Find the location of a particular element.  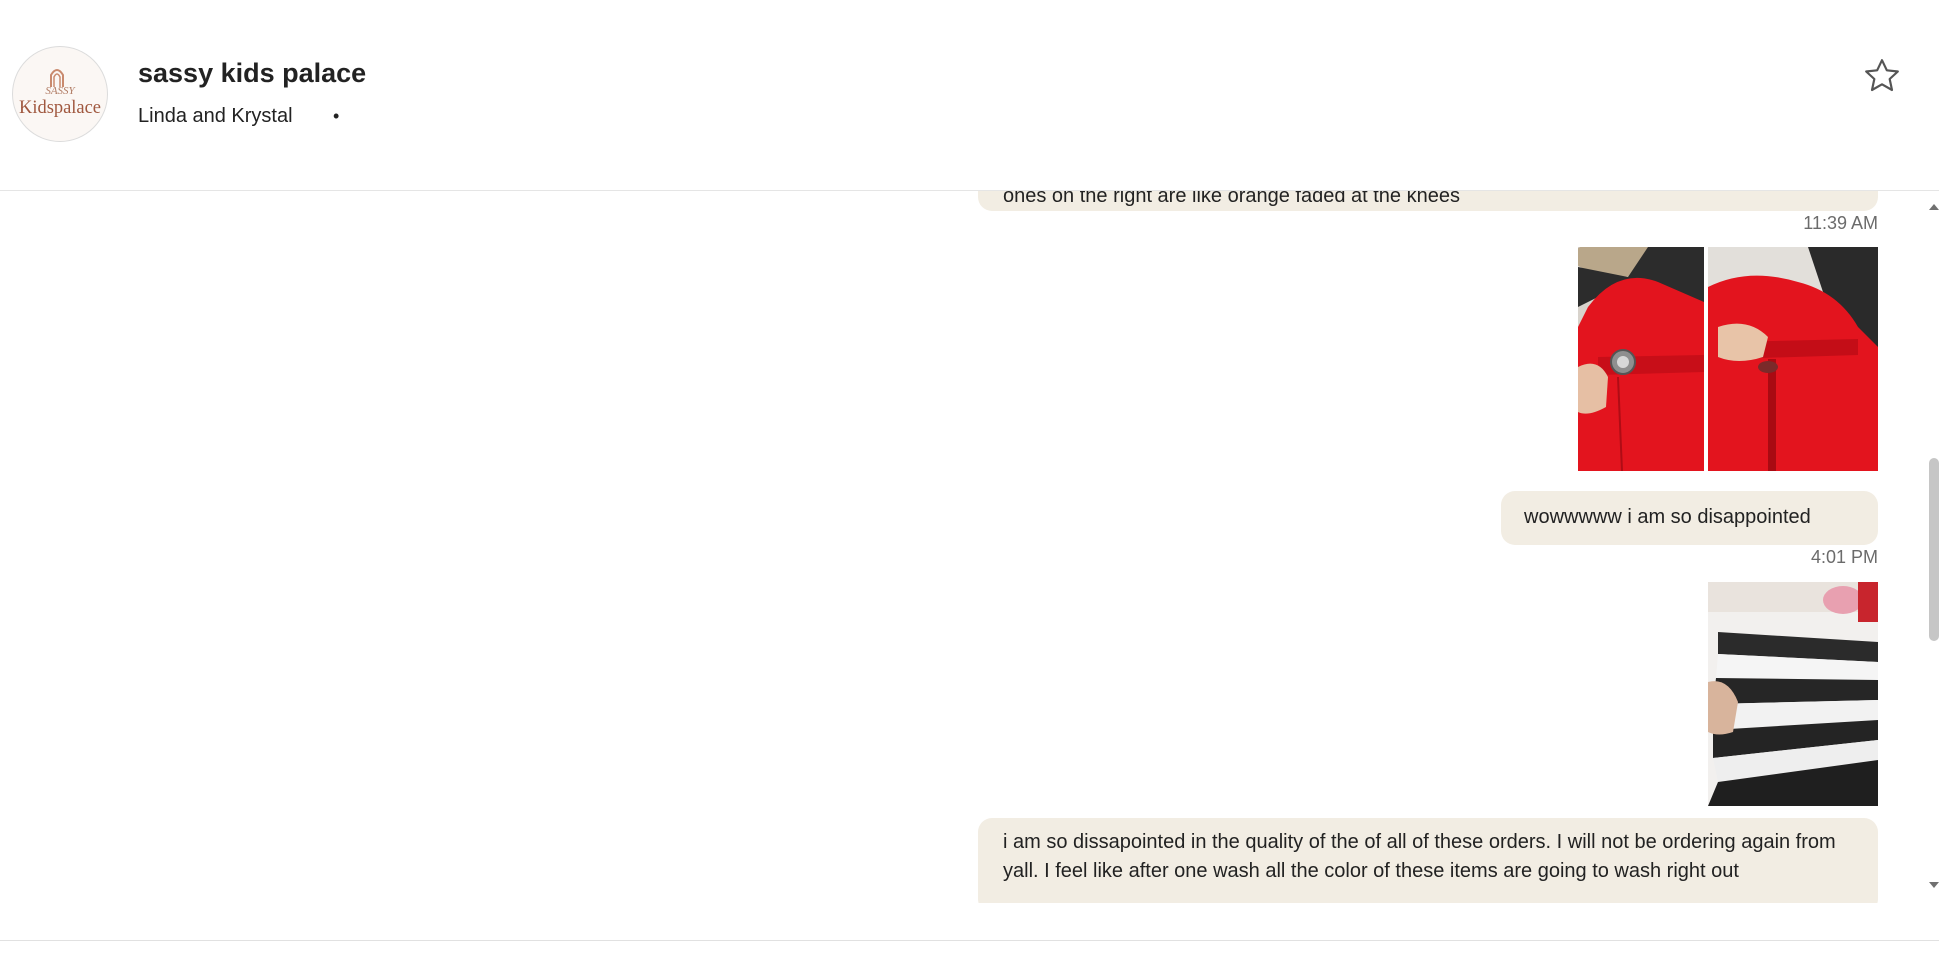

favorite-star-button is located at coordinates (1882, 76).